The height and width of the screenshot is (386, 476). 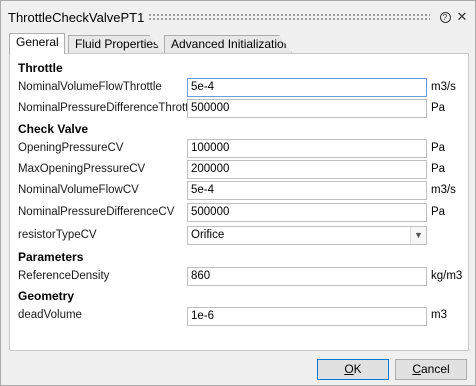 What do you see at coordinates (438, 169) in the screenshot?
I see `unit-max-opening-pressure-cv: Pa` at bounding box center [438, 169].